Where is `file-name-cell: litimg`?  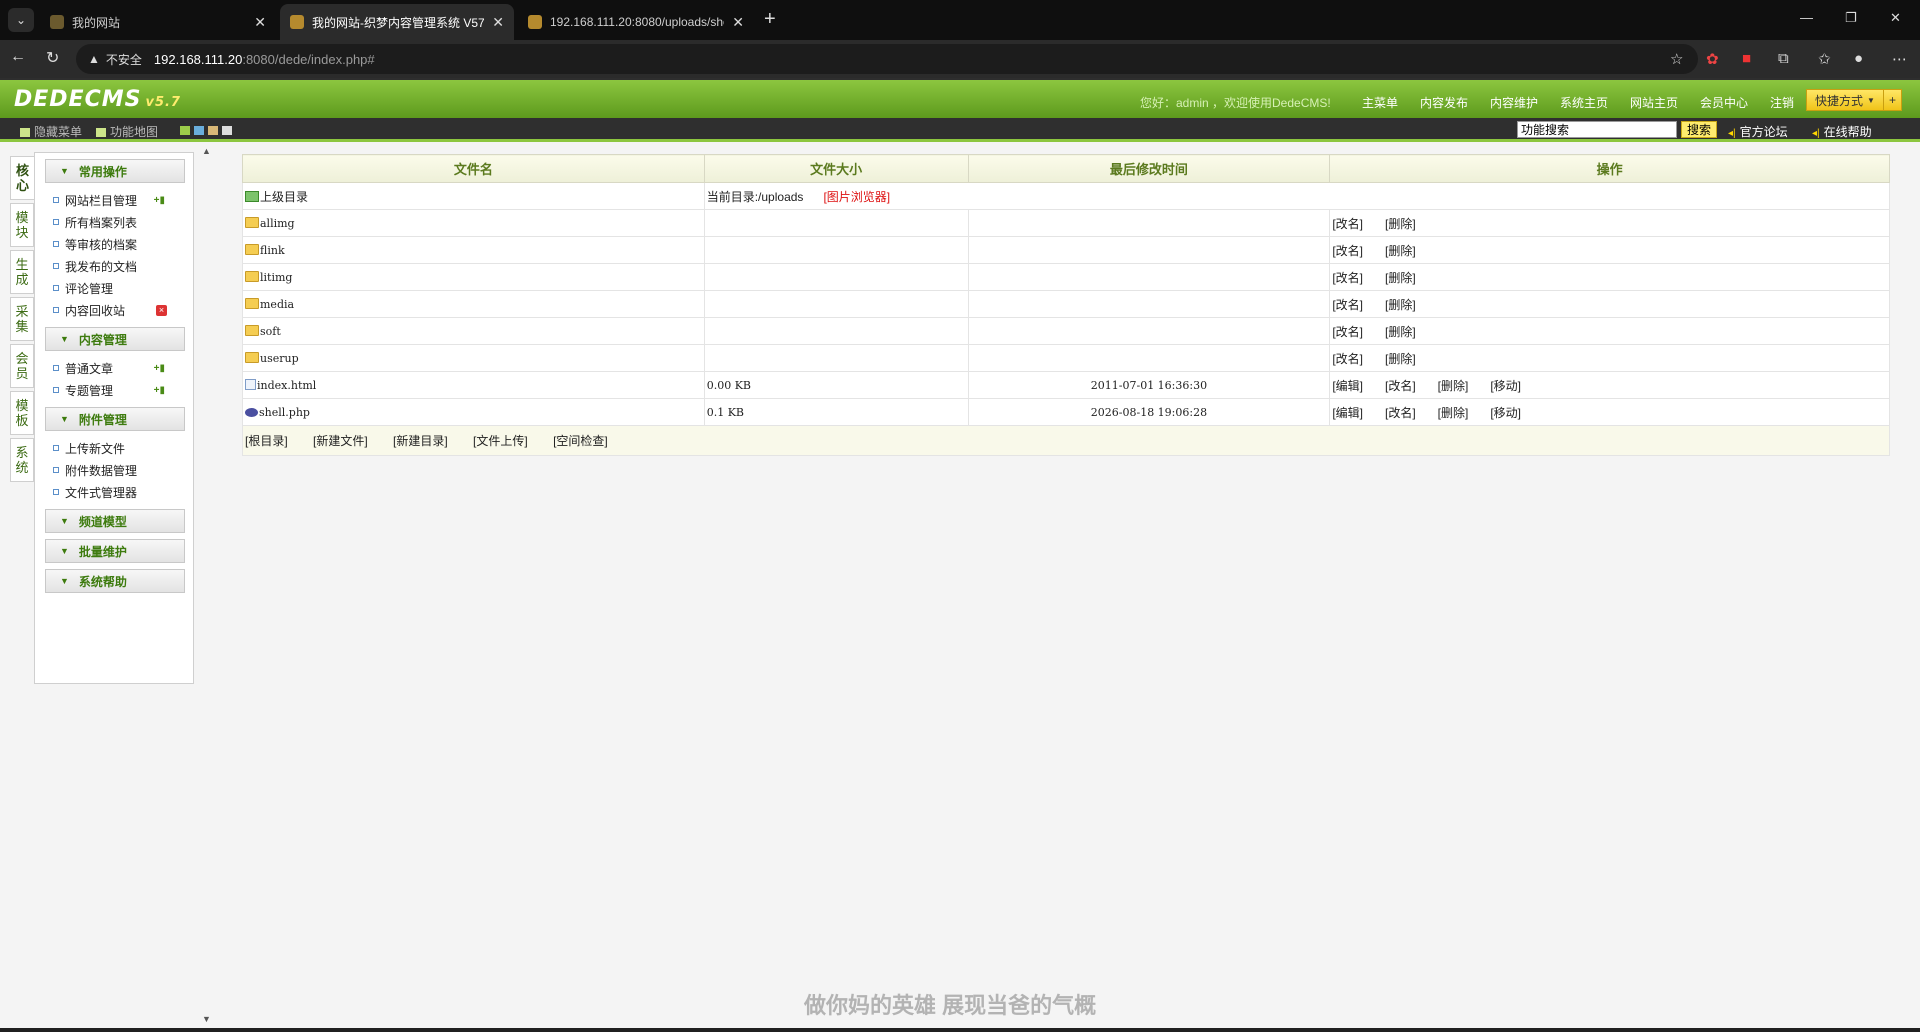 file-name-cell: litimg is located at coordinates (473, 277).